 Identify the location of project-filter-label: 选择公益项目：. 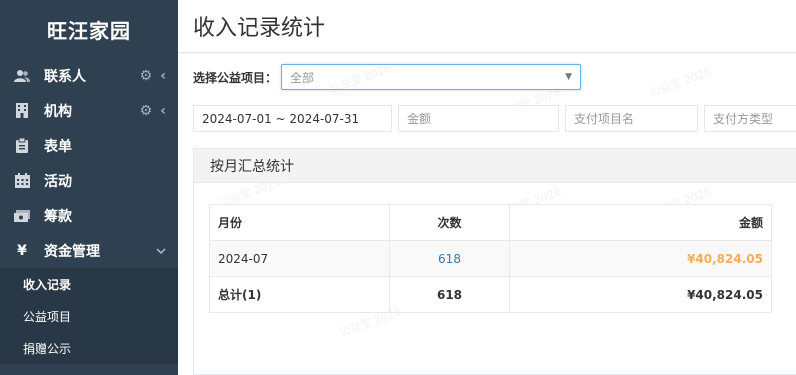
(235, 77).